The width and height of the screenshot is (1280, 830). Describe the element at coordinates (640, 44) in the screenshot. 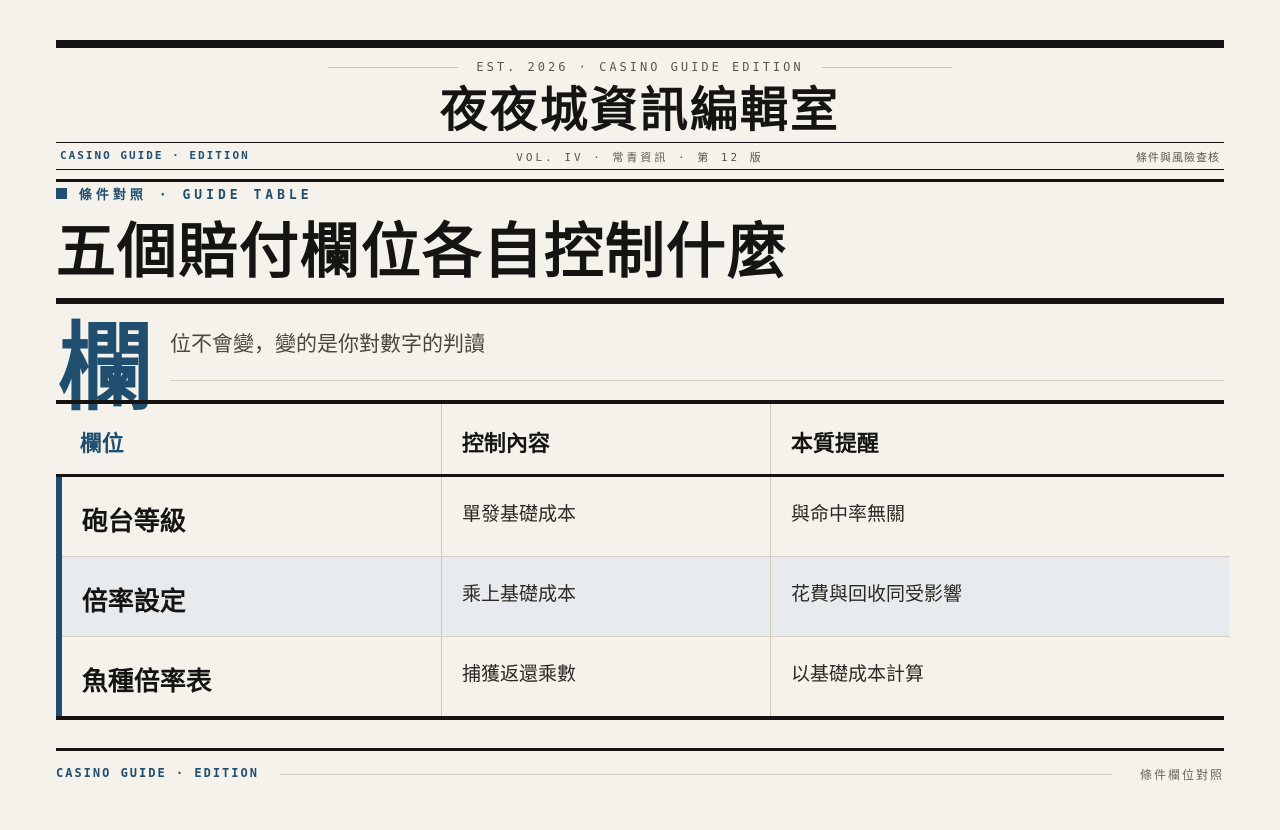

I see `top-rule` at that location.